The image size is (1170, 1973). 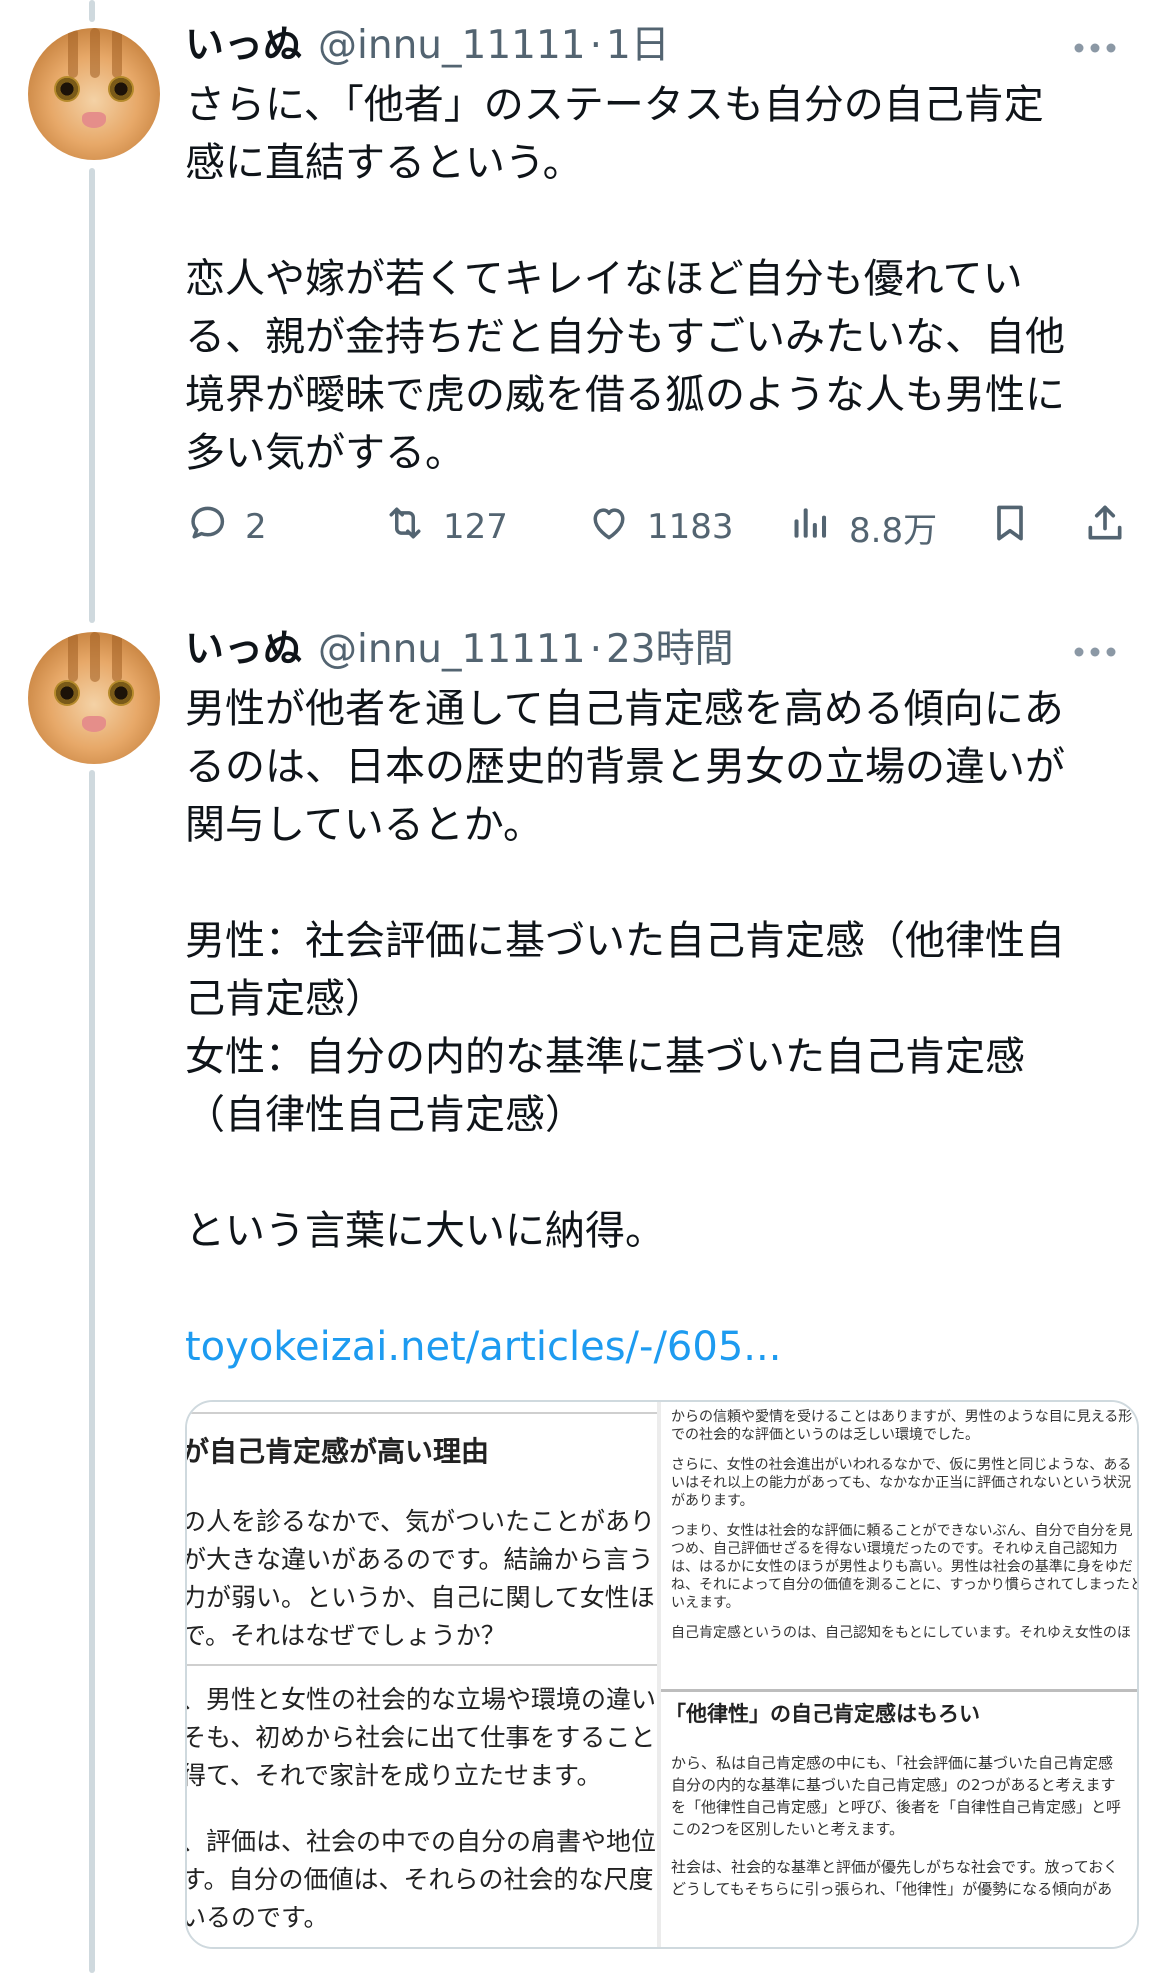 What do you see at coordinates (896, 1807) in the screenshot?
I see `article-line: を「他律性自己肯定感」と呼び、後者を「自律性自己肯定感」と呼` at bounding box center [896, 1807].